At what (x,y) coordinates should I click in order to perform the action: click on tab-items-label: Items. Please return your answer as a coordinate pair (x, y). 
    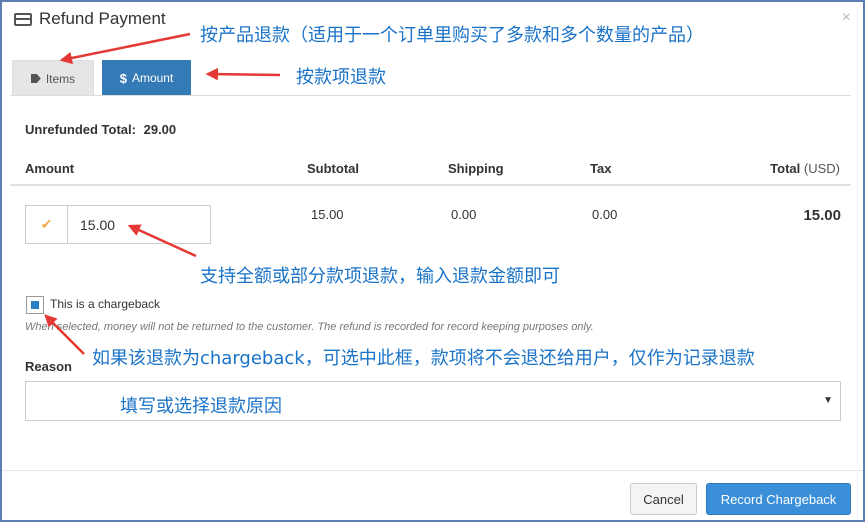
    Looking at the image, I should click on (60, 78).